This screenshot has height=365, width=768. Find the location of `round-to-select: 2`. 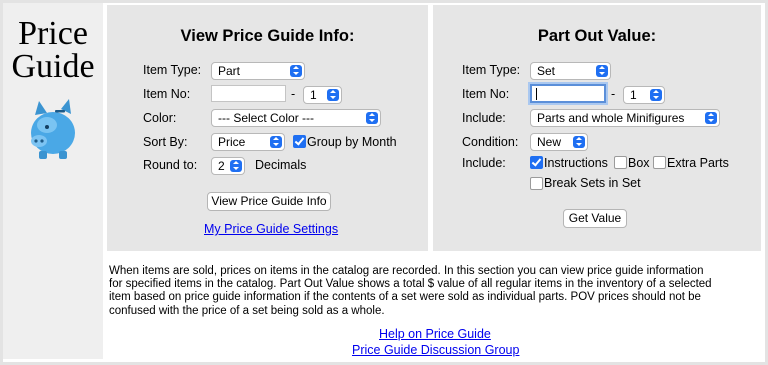

round-to-select: 2 is located at coordinates (228, 166).